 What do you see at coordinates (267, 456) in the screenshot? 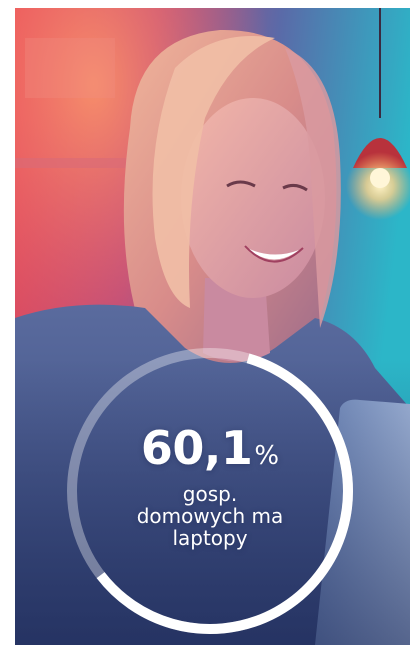
I see `statistic-percent-sign: %` at bounding box center [267, 456].